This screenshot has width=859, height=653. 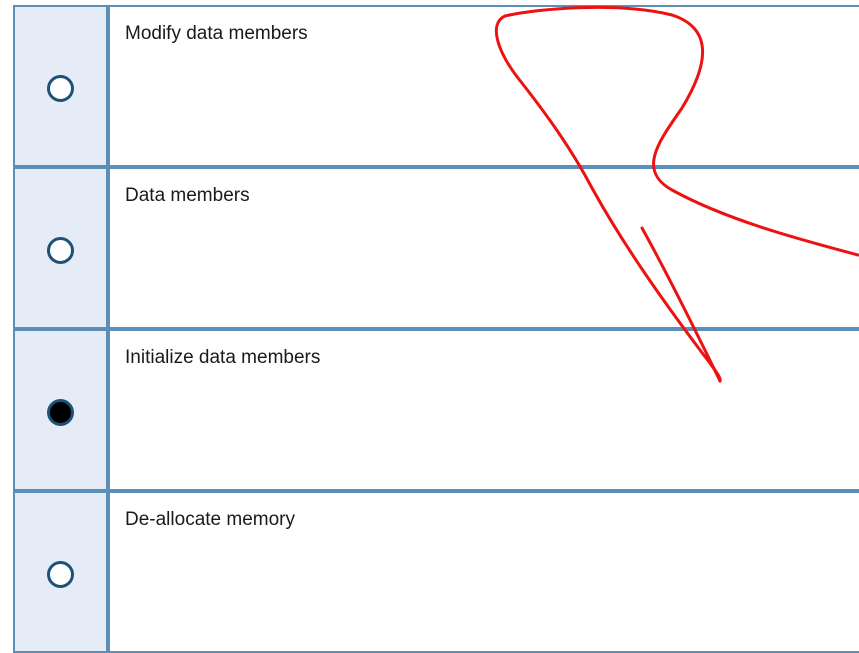 What do you see at coordinates (216, 33) in the screenshot?
I see `option-label: Modify data members` at bounding box center [216, 33].